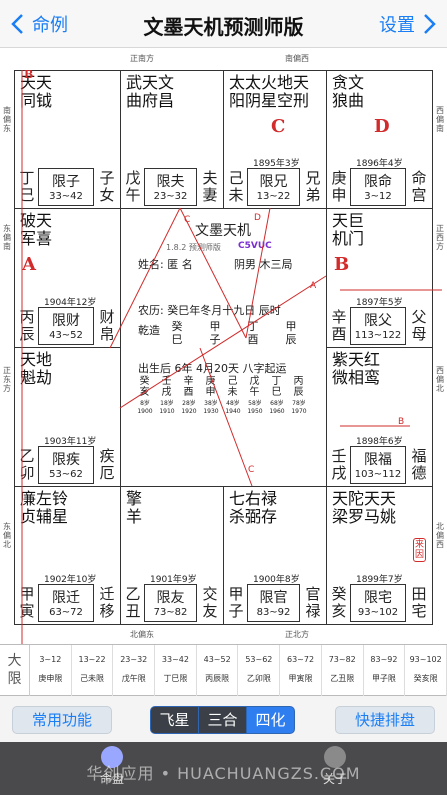 The image size is (447, 795). I want to click on dayun-age: 58岁, so click(255, 403).